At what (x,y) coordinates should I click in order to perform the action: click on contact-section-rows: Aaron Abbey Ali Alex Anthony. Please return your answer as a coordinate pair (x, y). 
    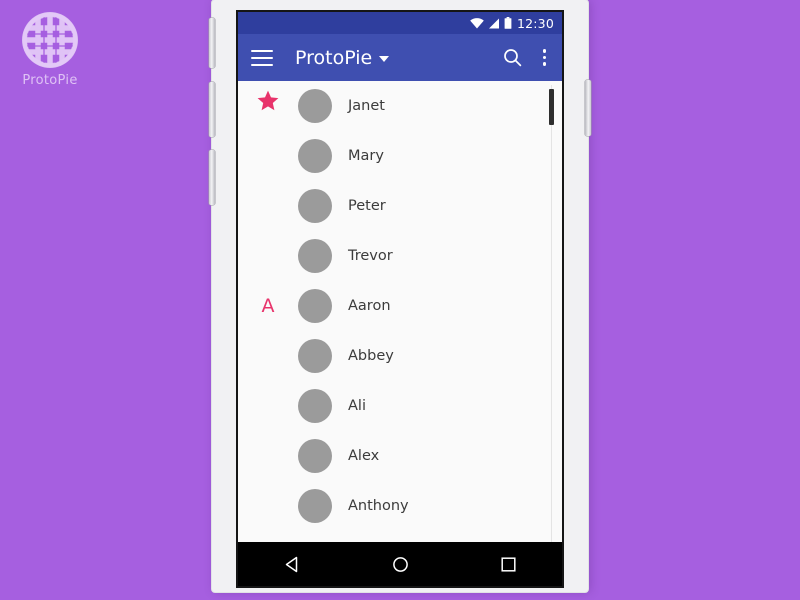
    Looking at the image, I should click on (430, 406).